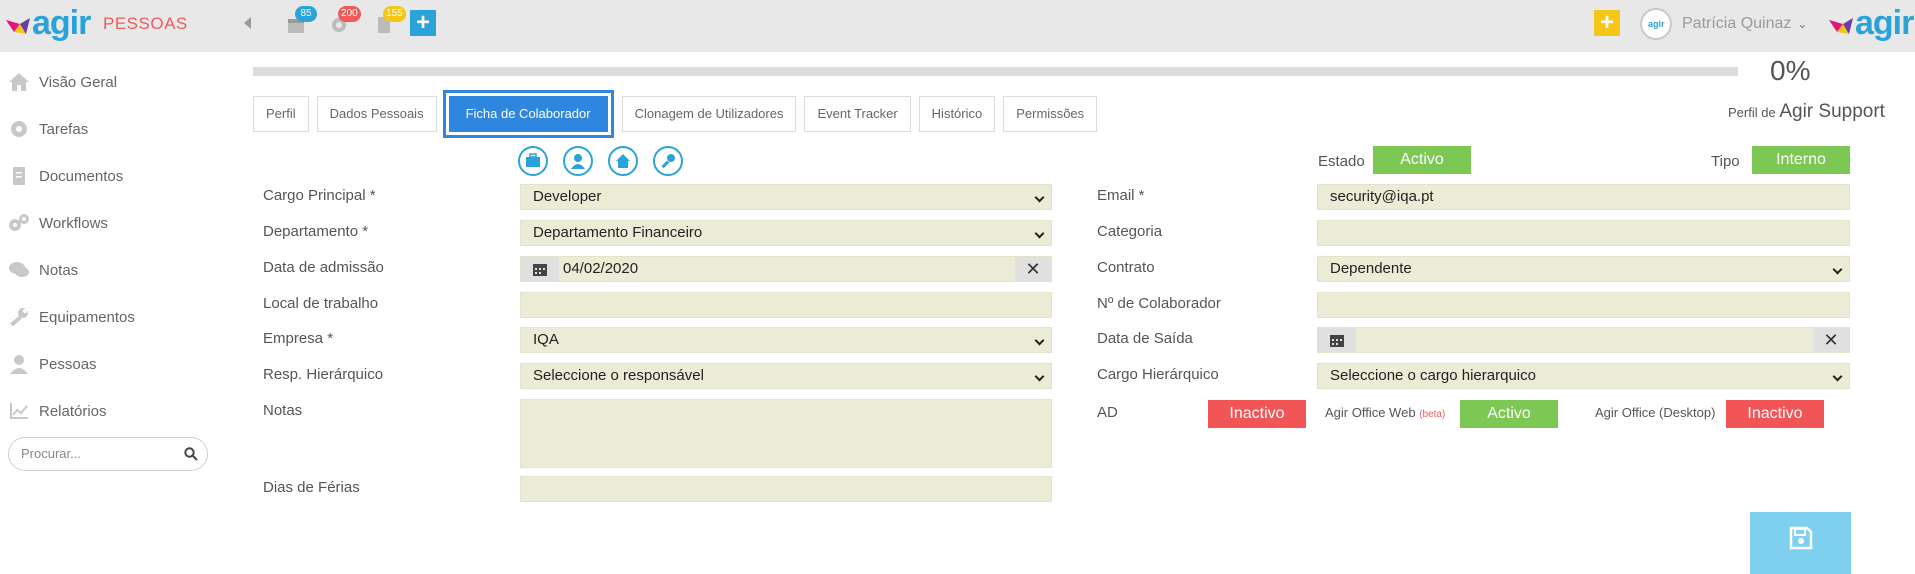 The image size is (1915, 574). I want to click on office-web-toggle: Activo, so click(1509, 414).